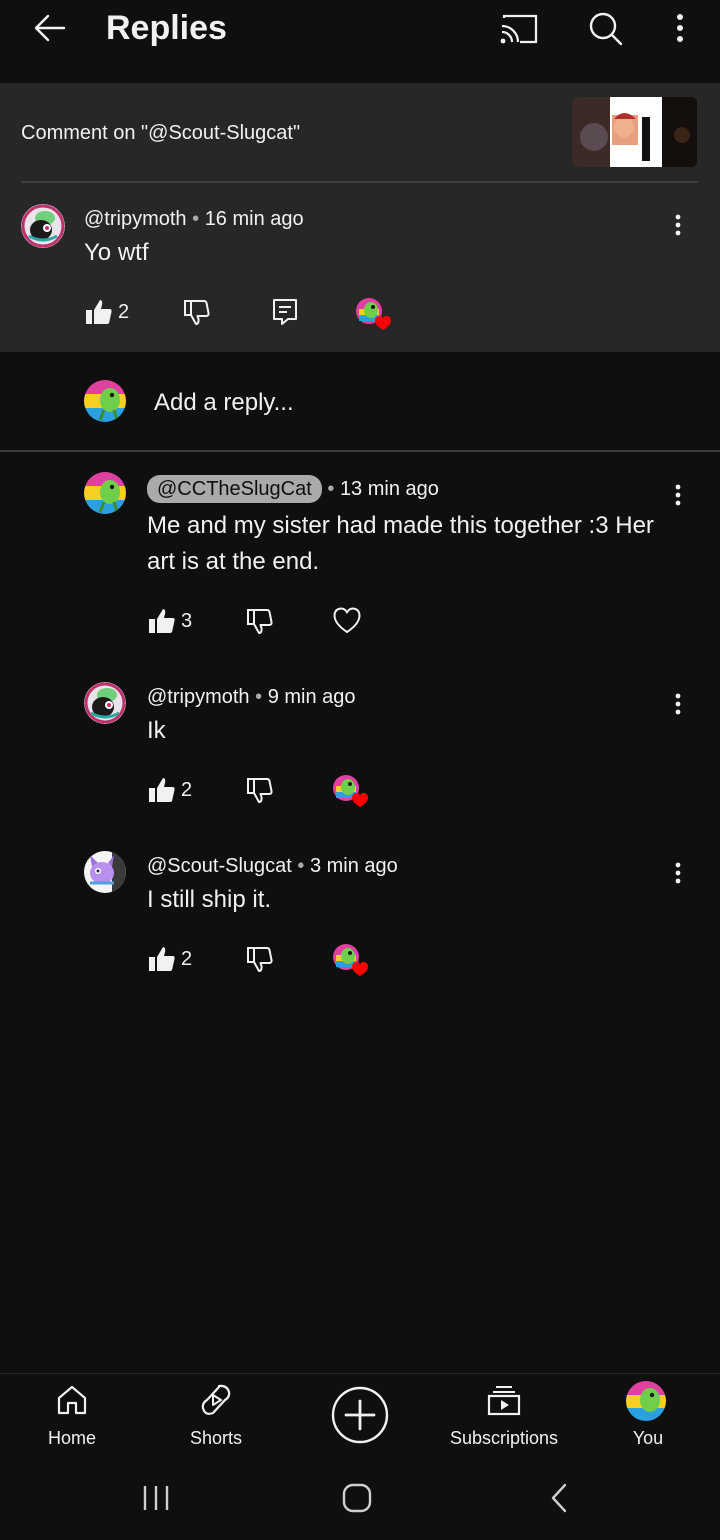 The image size is (720, 1540). Describe the element at coordinates (311, 697) in the screenshot. I see `reply-time: 9 min ago` at that location.